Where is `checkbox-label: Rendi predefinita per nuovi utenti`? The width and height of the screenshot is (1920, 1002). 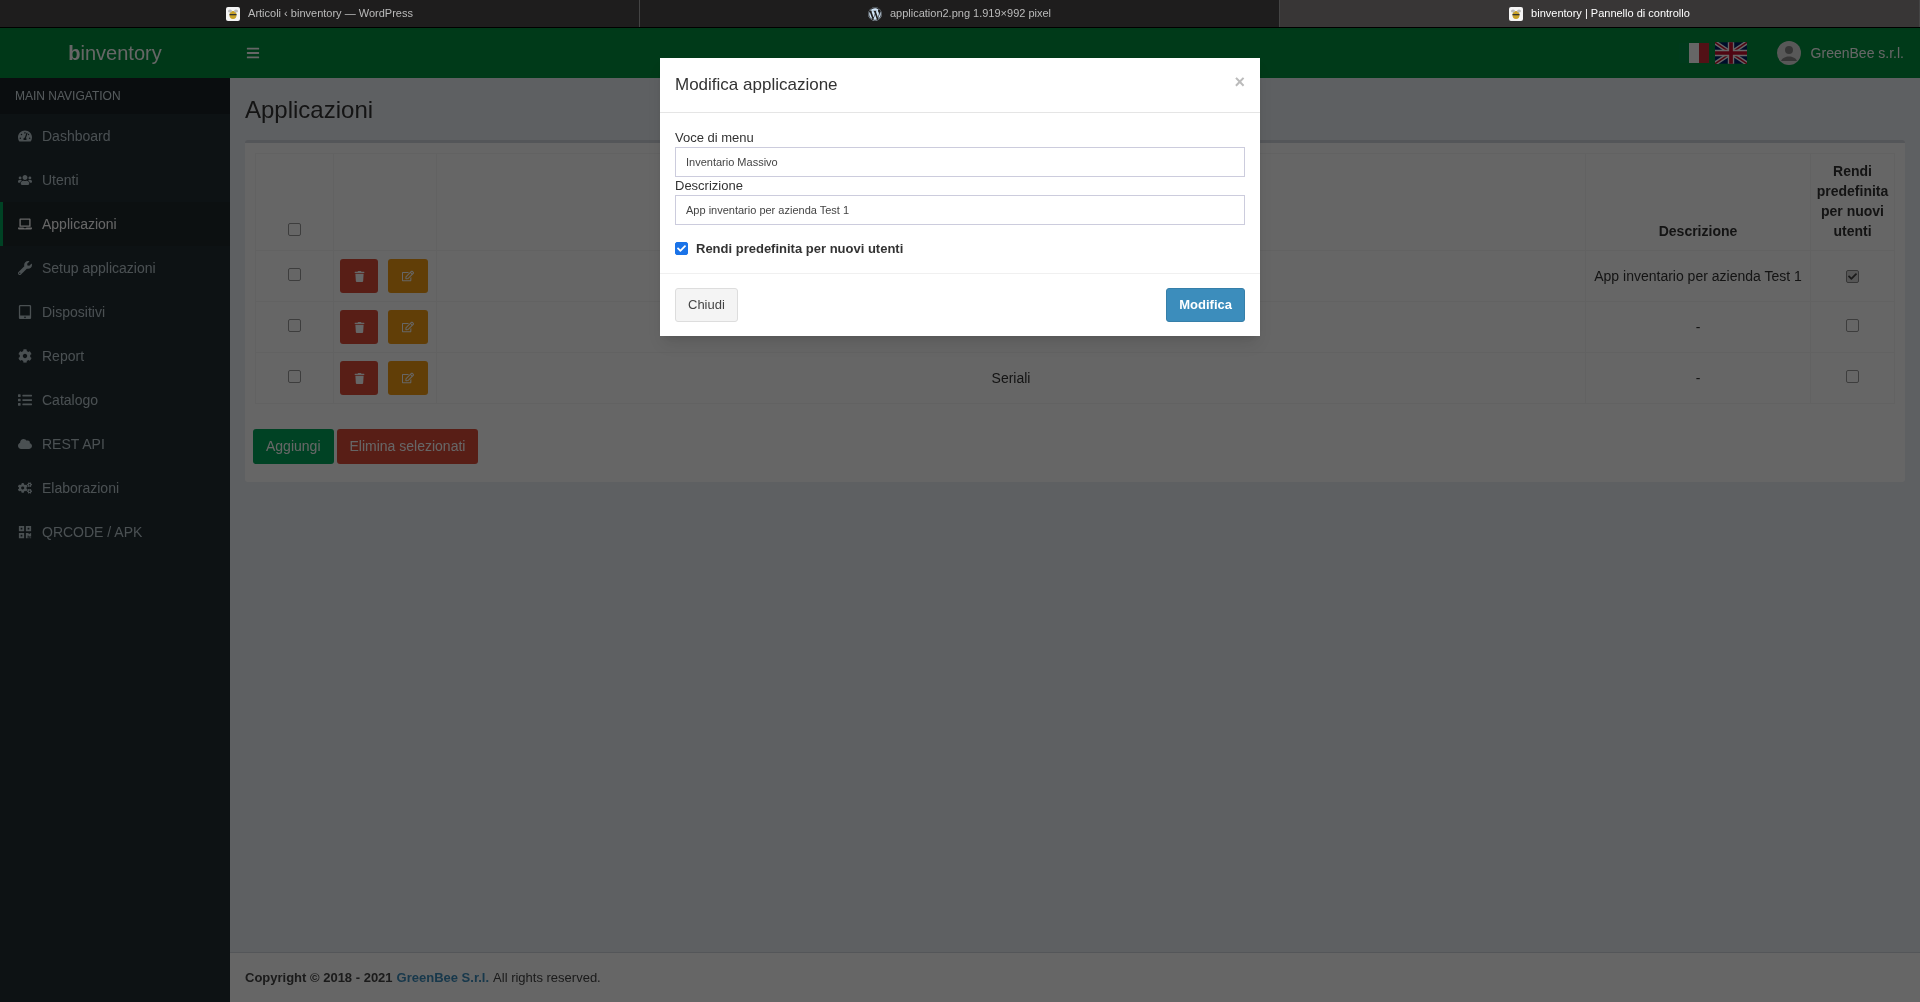 checkbox-label: Rendi predefinita per nuovi utenti is located at coordinates (800, 249).